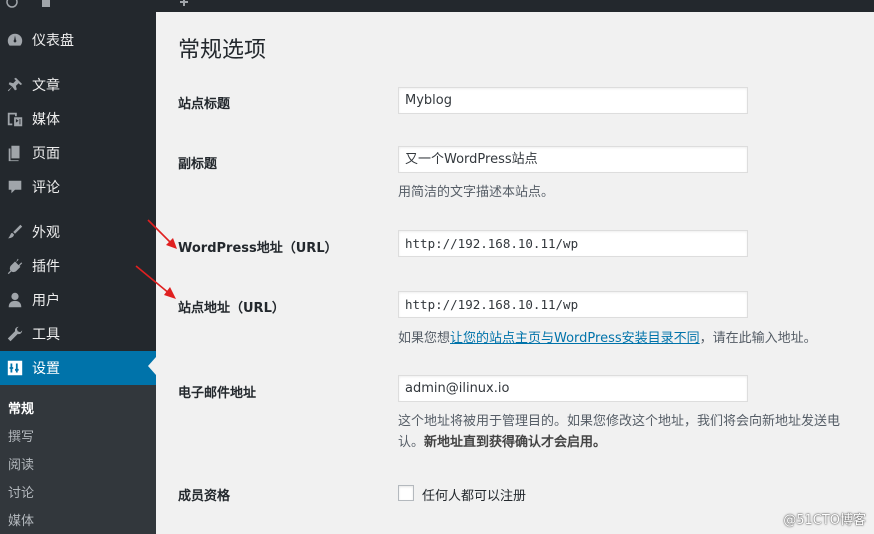  What do you see at coordinates (21, 463) in the screenshot?
I see `submenu-item-reading: 阅读` at bounding box center [21, 463].